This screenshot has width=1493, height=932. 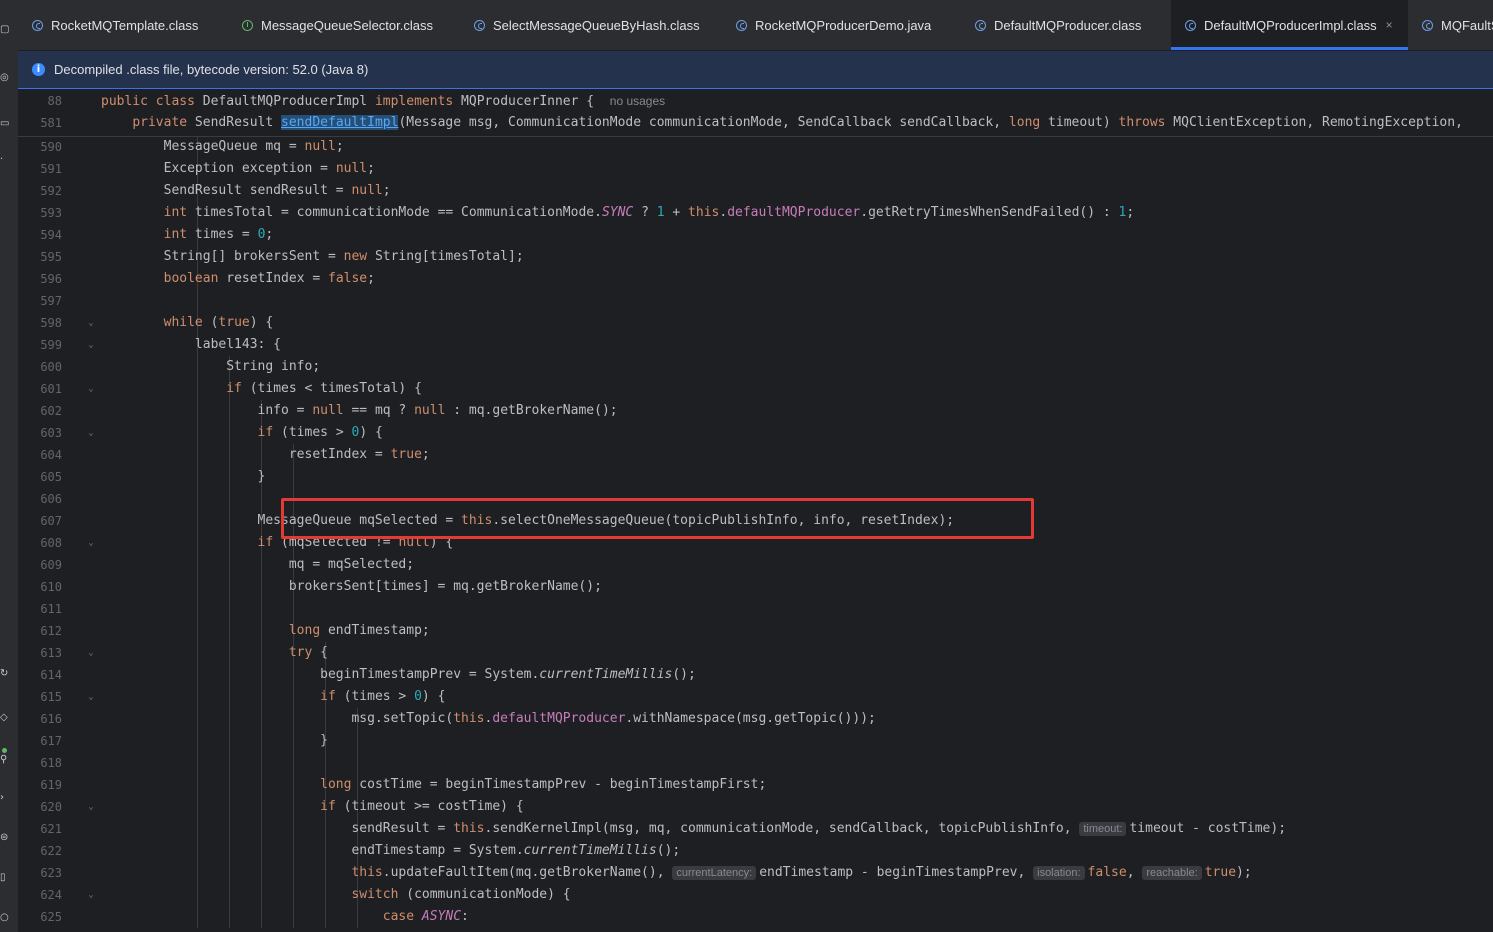 I want to click on code-line: 596 boolean resetIndex = false;, so click(x=755, y=279).